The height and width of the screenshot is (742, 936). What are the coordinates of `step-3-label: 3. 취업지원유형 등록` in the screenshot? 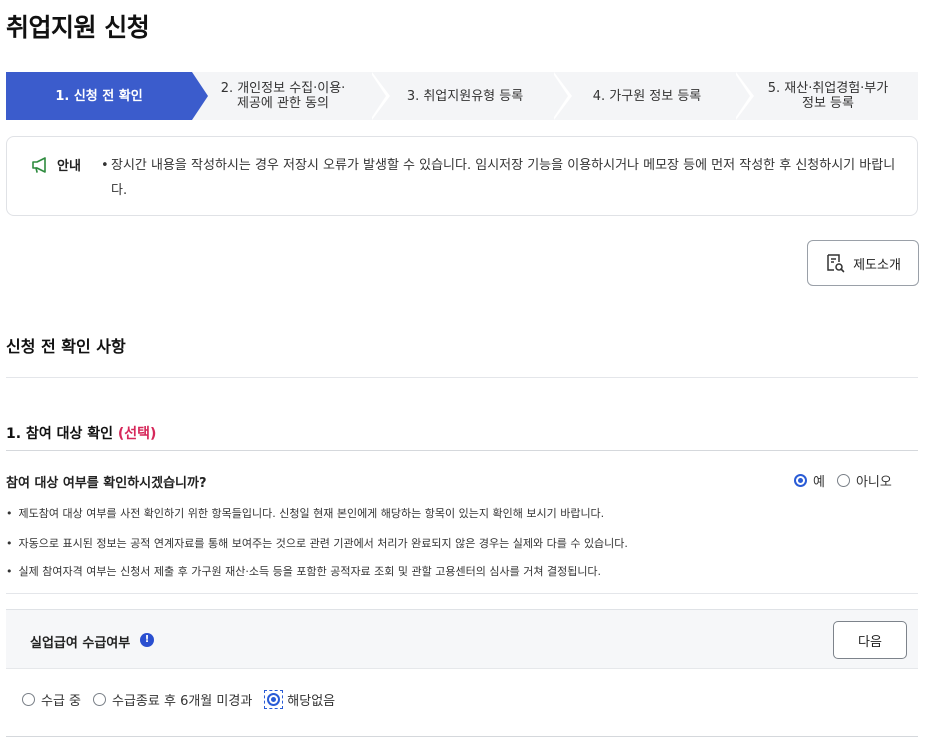 It's located at (465, 96).